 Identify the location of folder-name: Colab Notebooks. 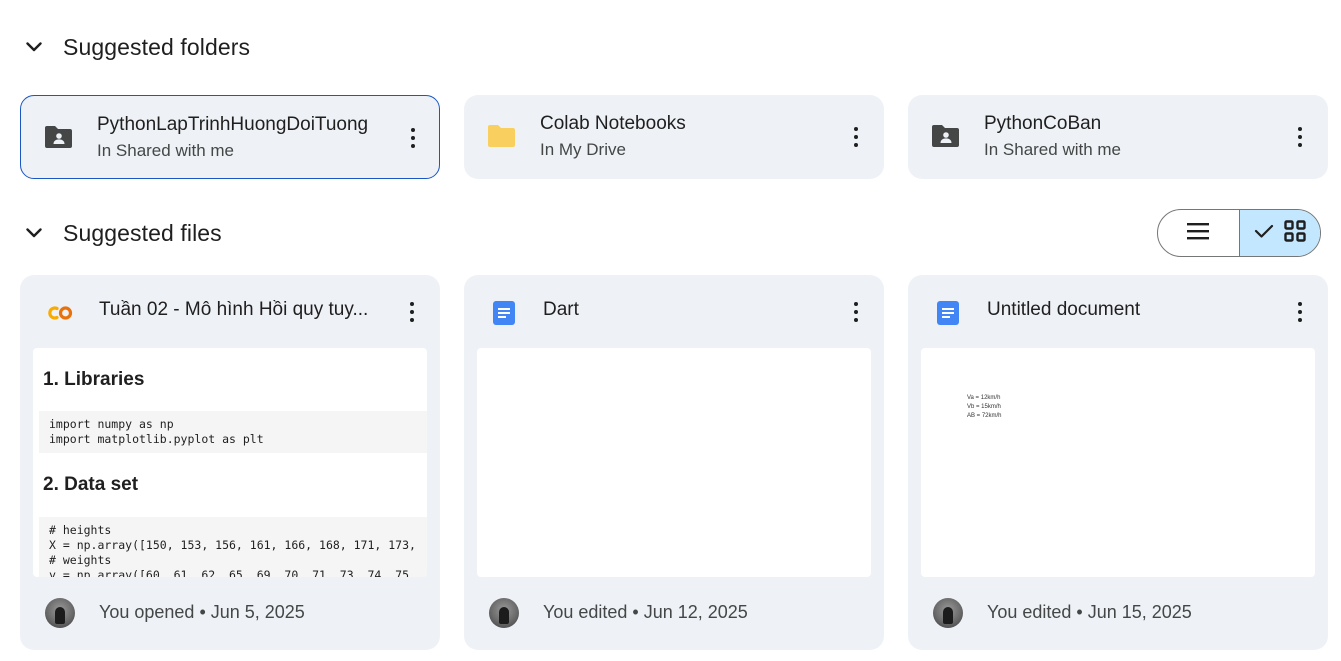
(613, 123).